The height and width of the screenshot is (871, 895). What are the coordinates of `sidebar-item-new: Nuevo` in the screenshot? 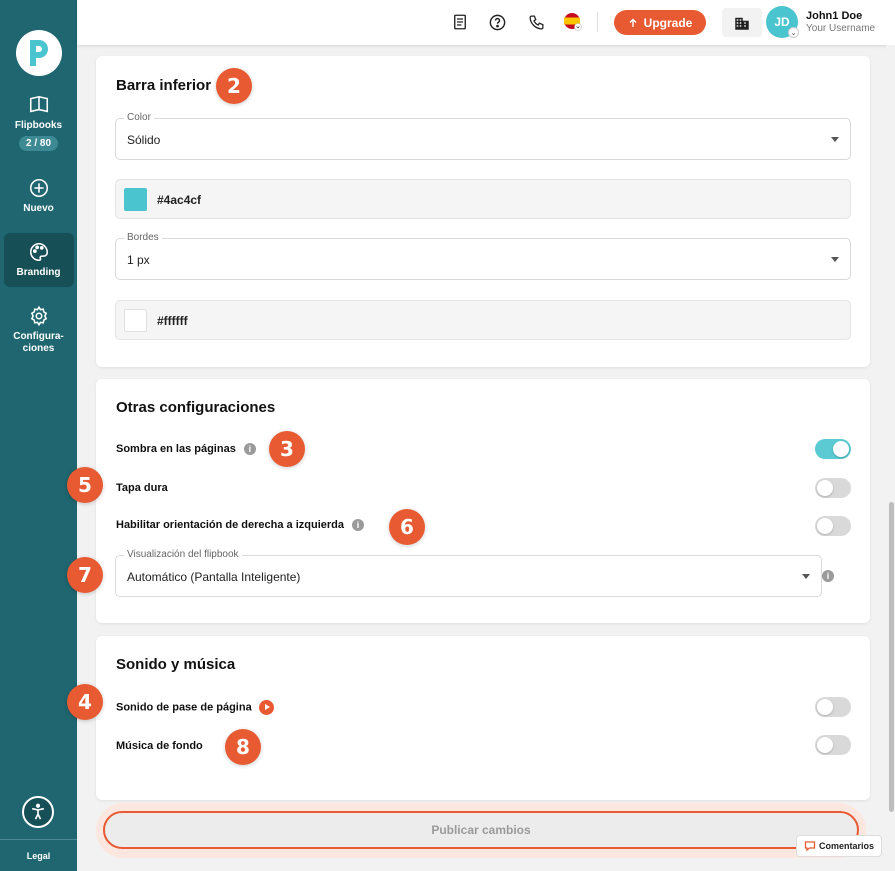 It's located at (38, 196).